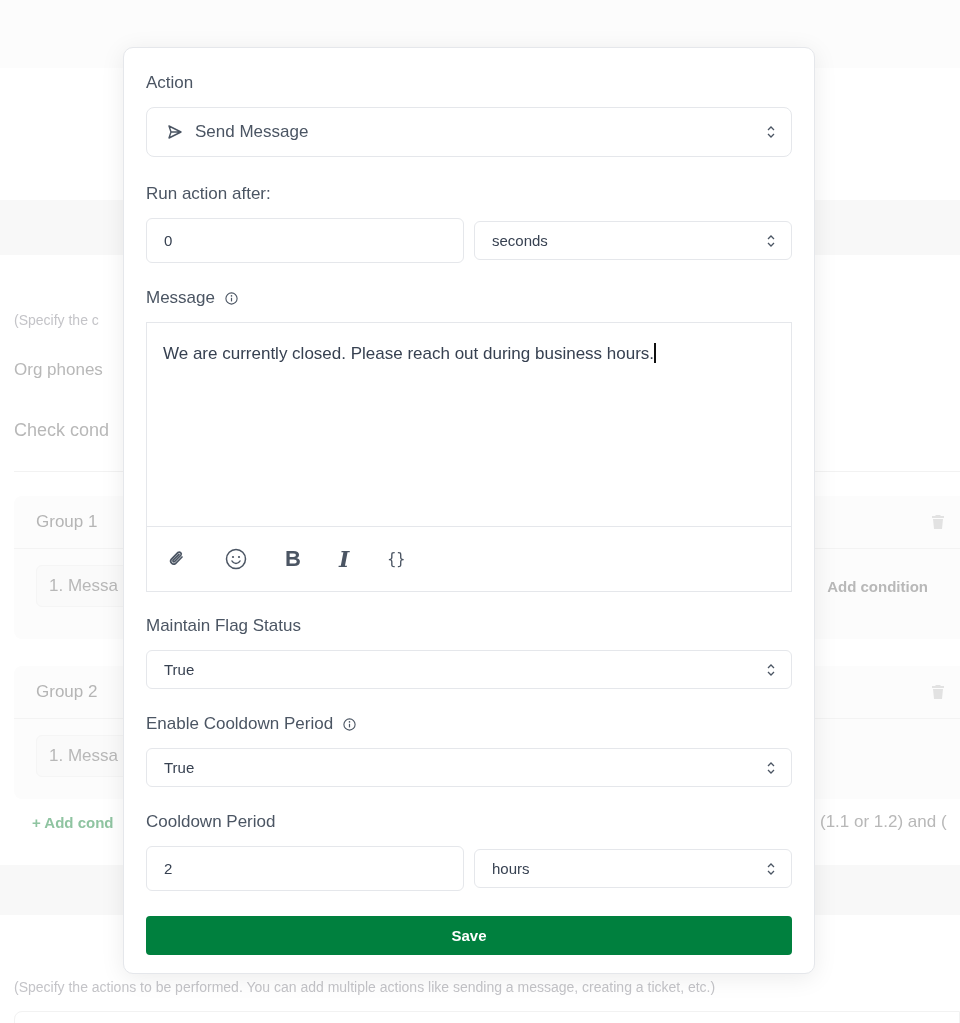  What do you see at coordinates (211, 822) in the screenshot?
I see `field-label: Cooldown Period` at bounding box center [211, 822].